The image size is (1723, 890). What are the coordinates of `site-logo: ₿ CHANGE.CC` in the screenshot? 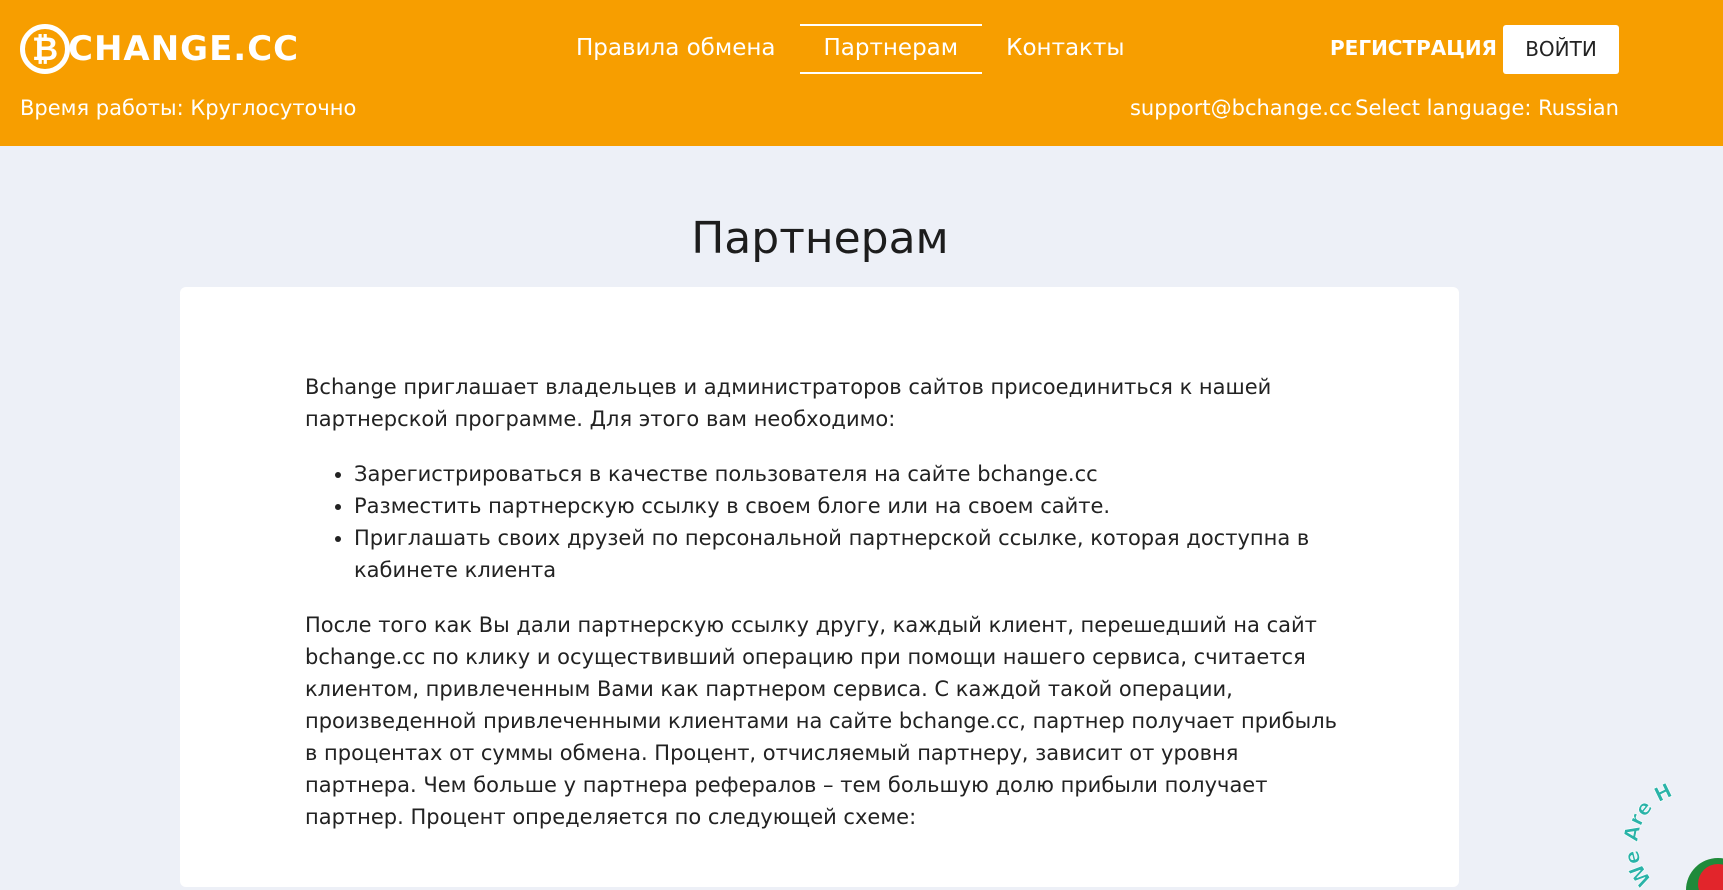 It's located at (159, 49).